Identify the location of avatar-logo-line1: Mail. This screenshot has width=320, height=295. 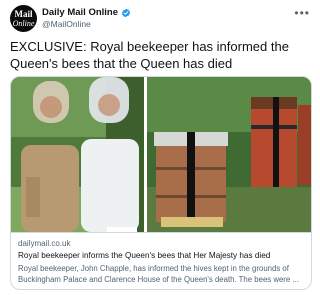
(23, 13).